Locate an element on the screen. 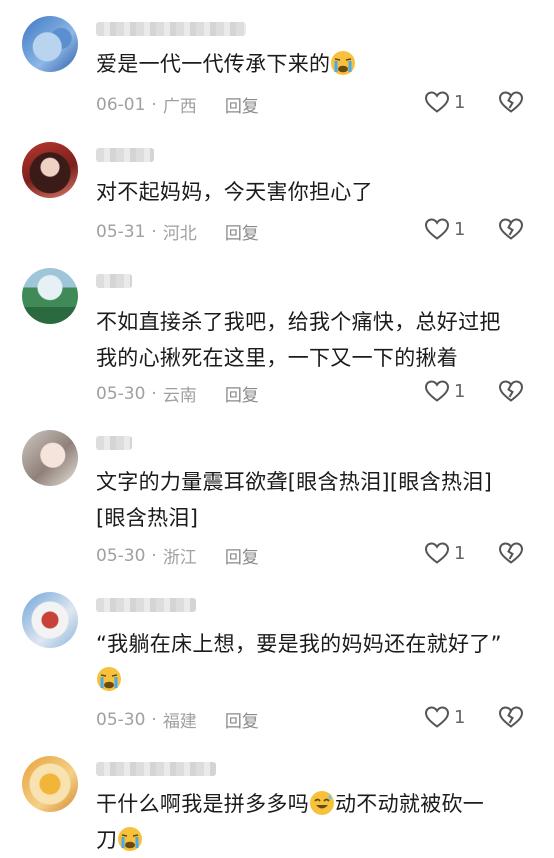 Image resolution: width=554 pixels, height=858 pixels. comment-text: 不如直接杀了我吧，给我个痛快，总好过把 我的心揪死在这里，一下又一下的揪着 is located at coordinates (298, 340).